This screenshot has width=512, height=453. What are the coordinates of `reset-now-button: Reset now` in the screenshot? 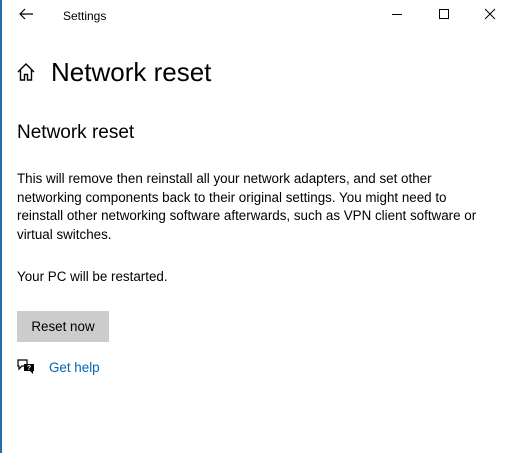 It's located at (63, 326).